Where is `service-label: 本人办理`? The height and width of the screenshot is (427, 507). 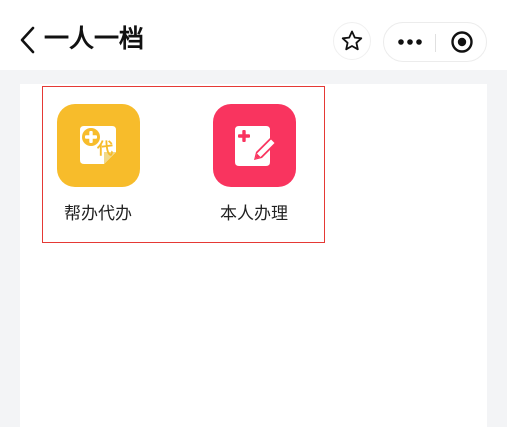
service-label: 本人办理 is located at coordinates (254, 214).